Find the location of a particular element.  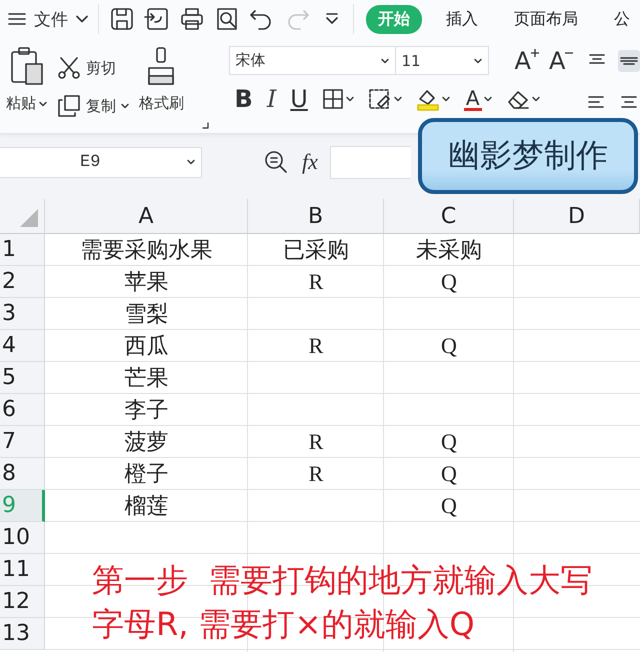

row-header: 13 is located at coordinates (22, 634).